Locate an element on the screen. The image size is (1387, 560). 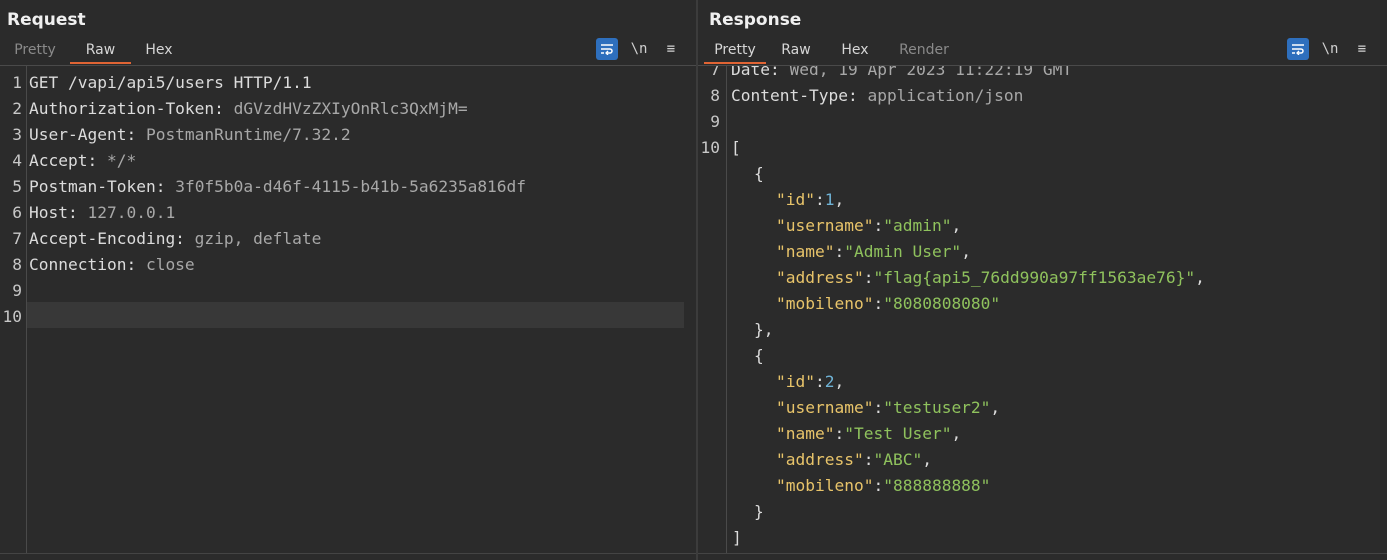
header-value: dGVzdHVzZXIyOnRlc3QxMjM= is located at coordinates (345, 108).